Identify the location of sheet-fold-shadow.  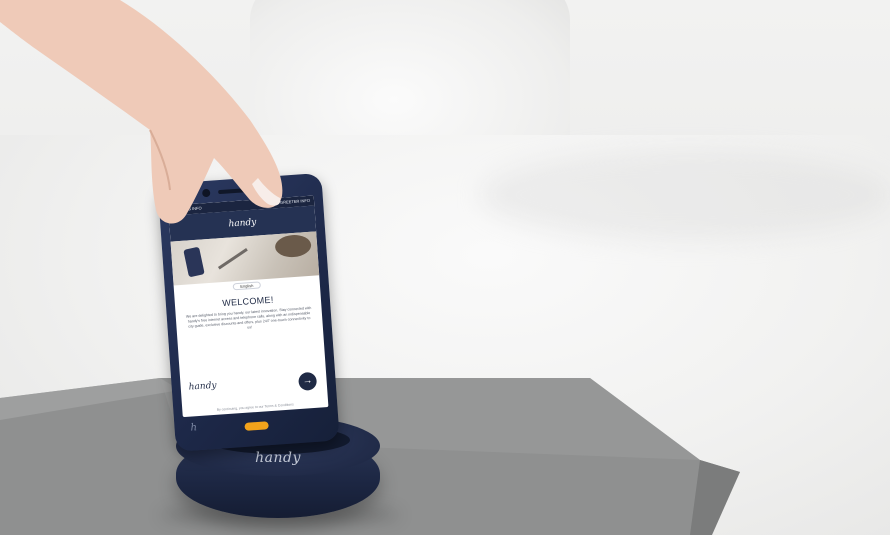
(685, 195).